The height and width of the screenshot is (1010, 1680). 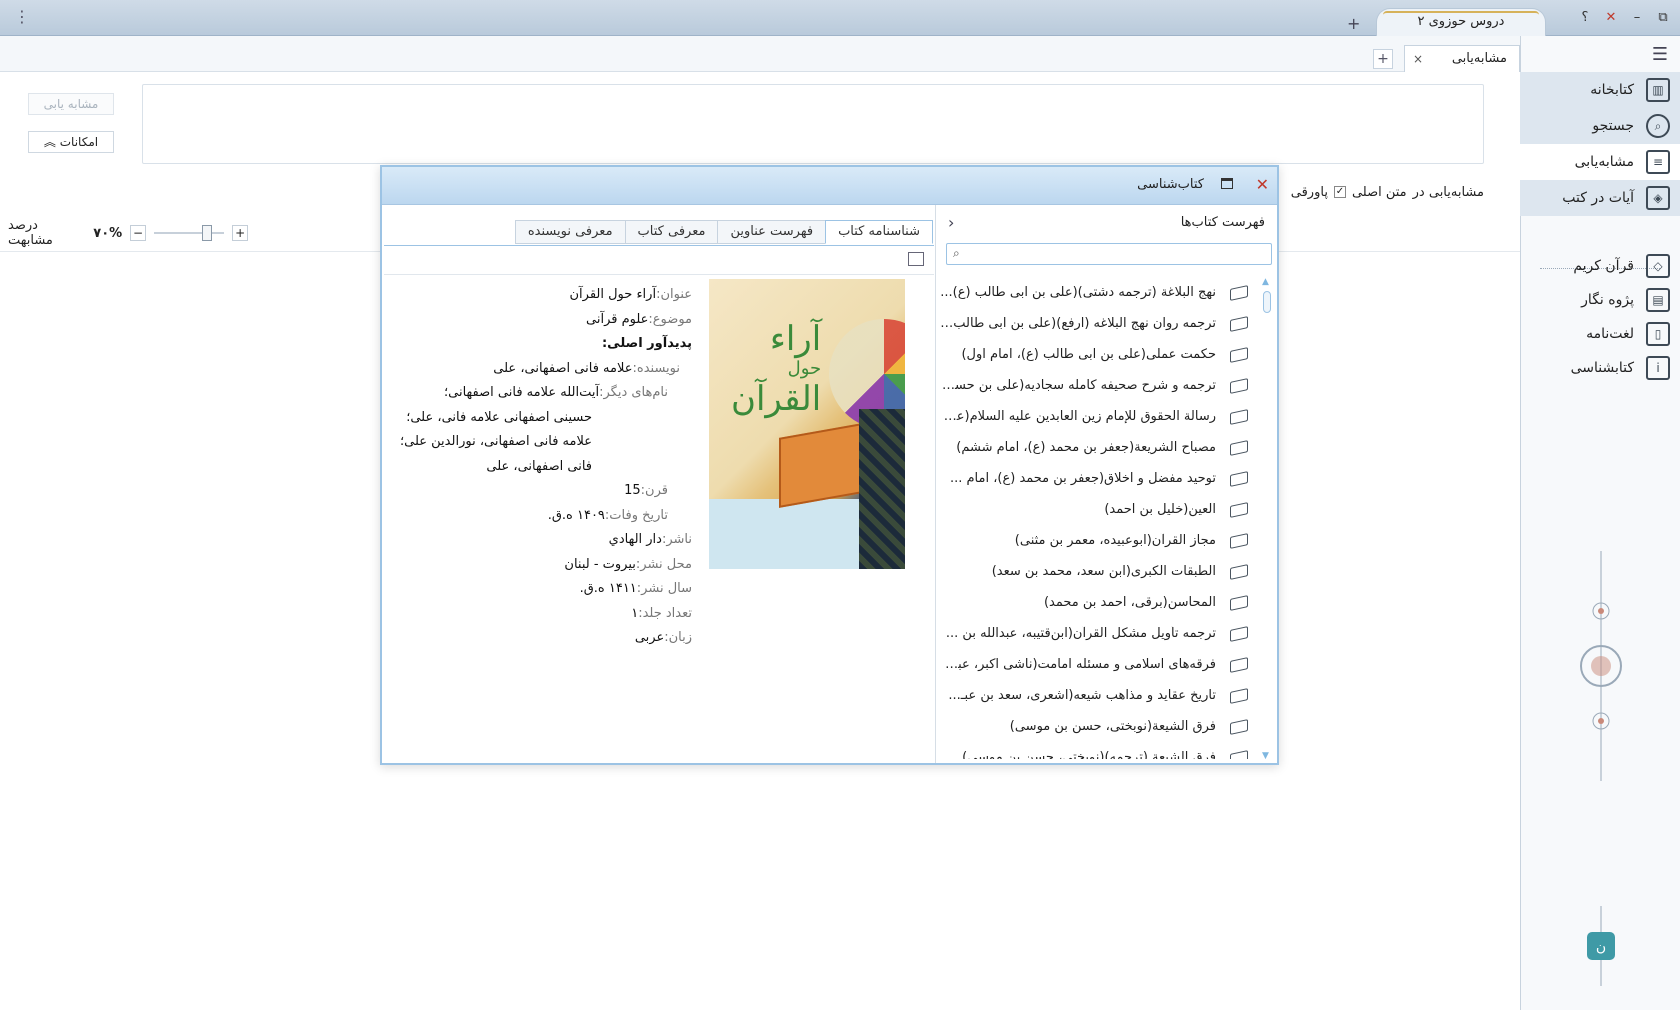 What do you see at coordinates (1585, 18) in the screenshot?
I see `help-icon: ؟` at bounding box center [1585, 18].